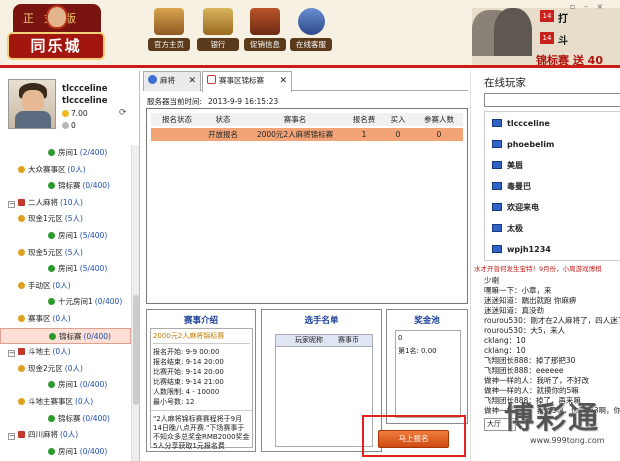  Describe the element at coordinates (588, 6) in the screenshot. I see `window-controls: ▫ – ×` at that location.